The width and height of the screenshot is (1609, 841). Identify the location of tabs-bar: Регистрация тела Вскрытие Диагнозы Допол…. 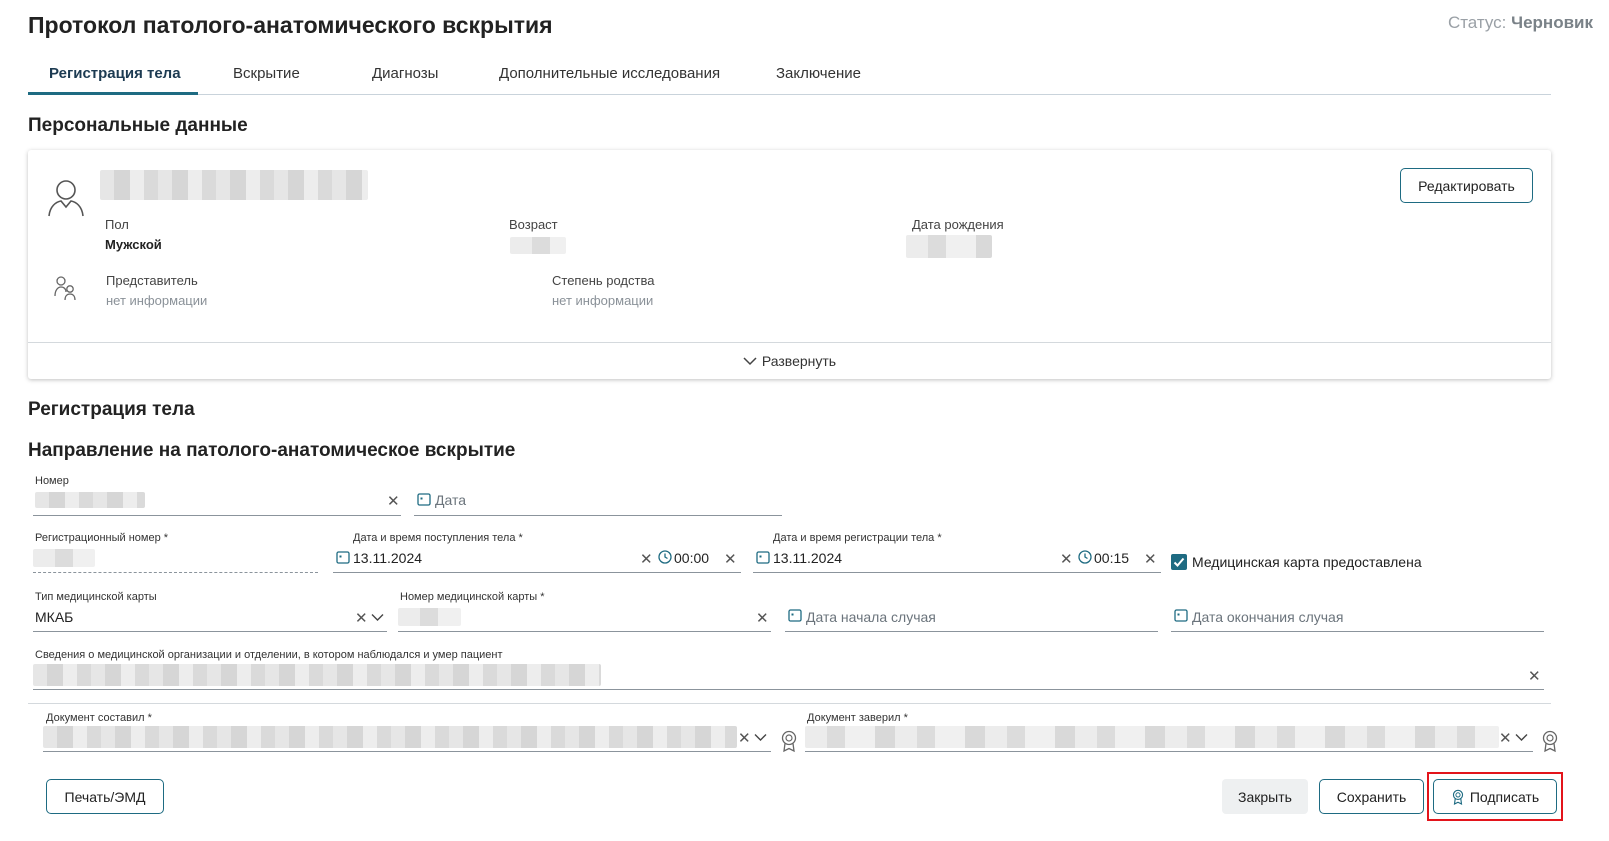
(789, 75).